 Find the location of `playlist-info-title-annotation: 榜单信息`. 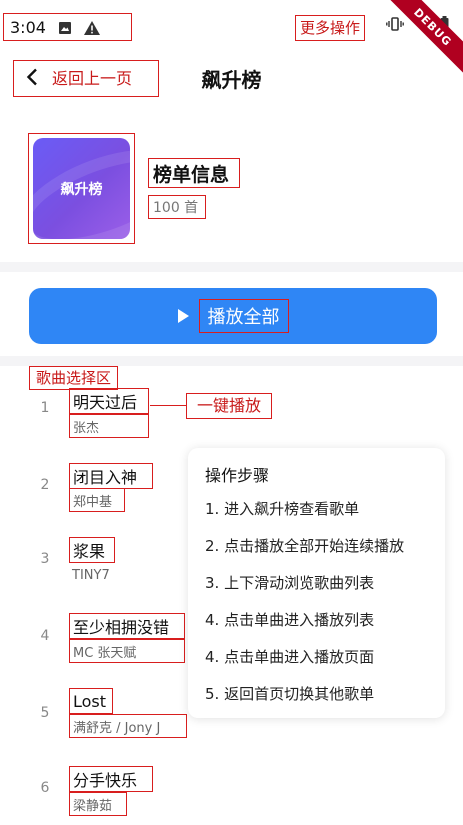

playlist-info-title-annotation: 榜单信息 is located at coordinates (194, 173).